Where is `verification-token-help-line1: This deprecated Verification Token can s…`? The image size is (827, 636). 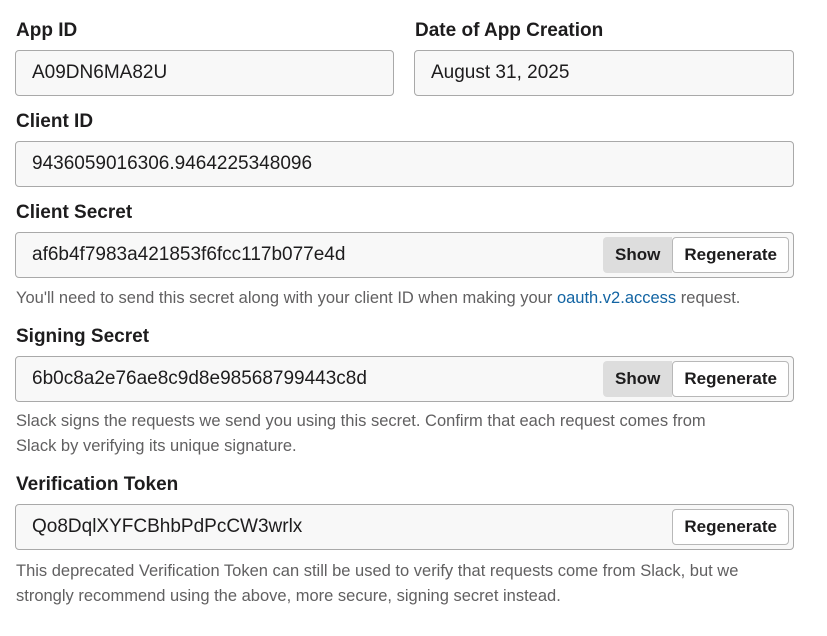 verification-token-help-line1: This deprecated Verification Token can s… is located at coordinates (377, 571).